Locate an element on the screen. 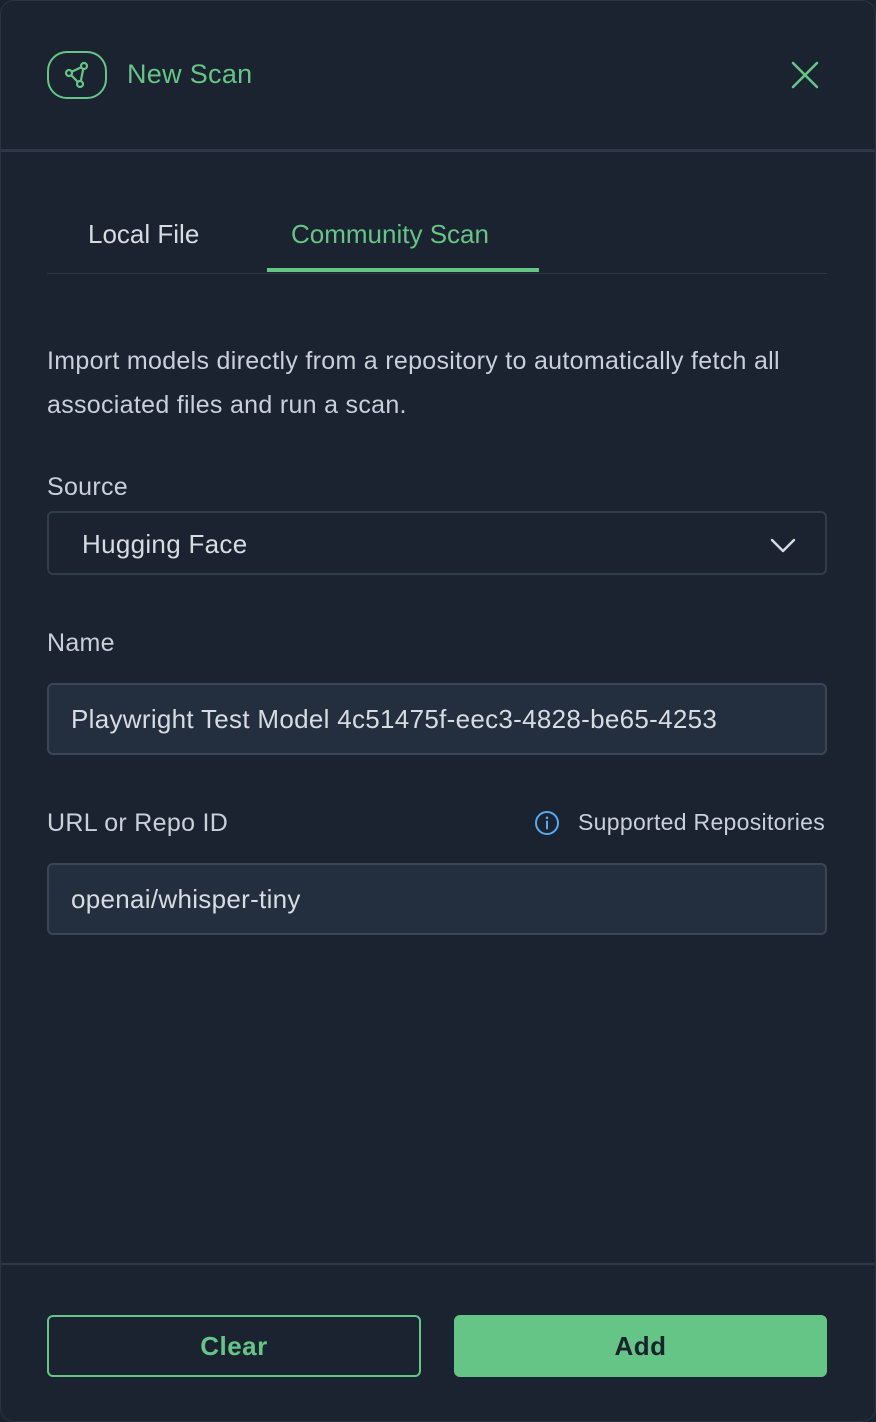 The height and width of the screenshot is (1422, 876). source-select: Hugging Face is located at coordinates (437, 543).